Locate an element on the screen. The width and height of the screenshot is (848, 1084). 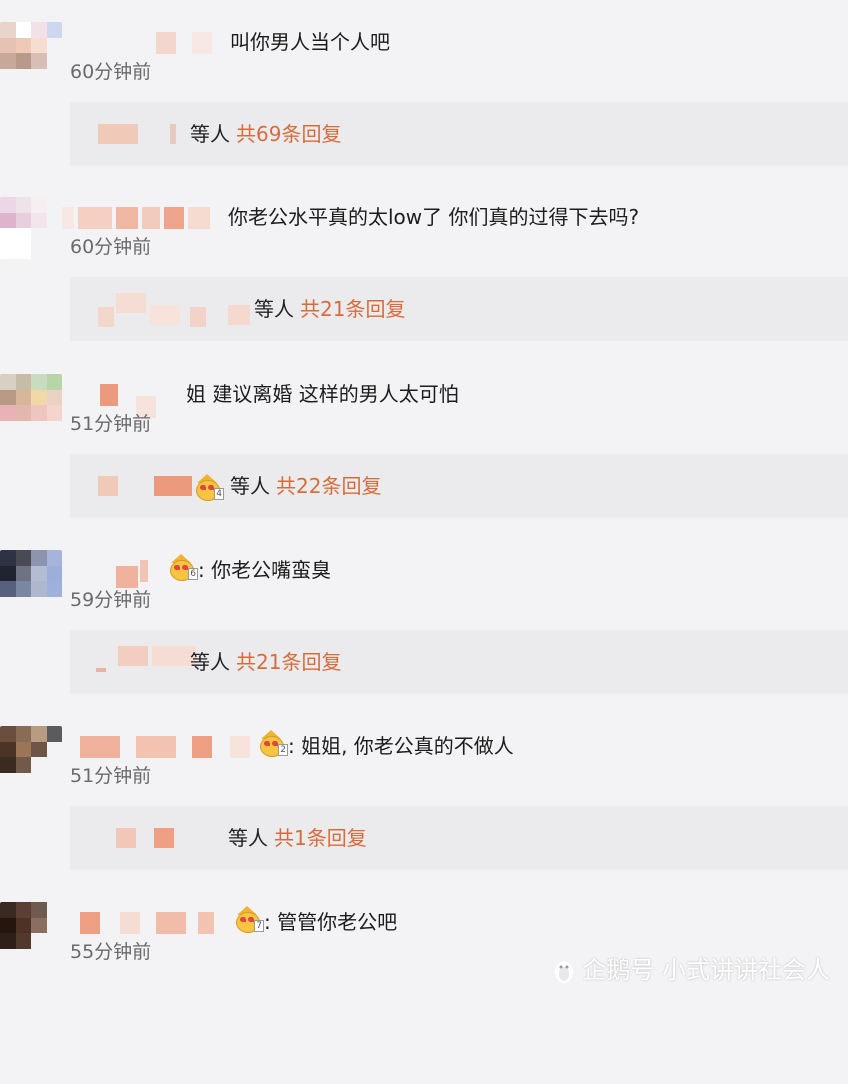
reply-text: 等人 共1条回复 is located at coordinates (297, 838).